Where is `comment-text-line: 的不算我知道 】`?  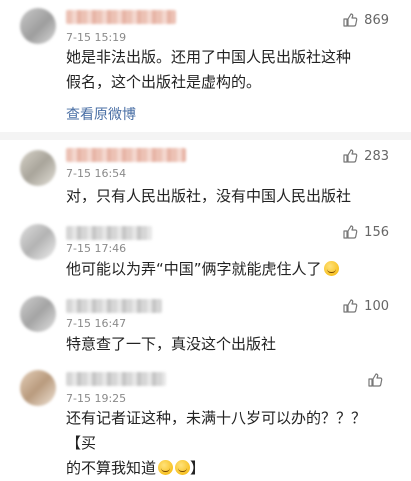 comment-text-line: 的不算我知道 】 is located at coordinates (228, 468).